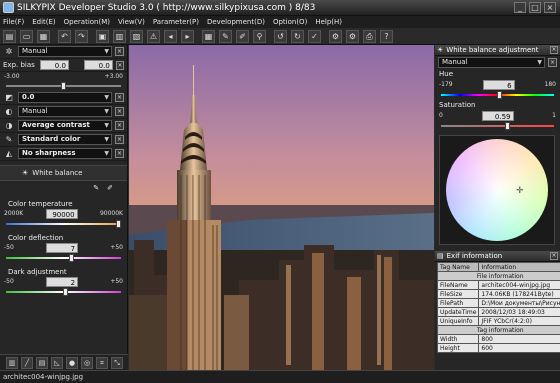 The image size is (560, 383). What do you see at coordinates (520, 191) in the screenshot?
I see `crosshair-icon: ✛` at bounding box center [520, 191].